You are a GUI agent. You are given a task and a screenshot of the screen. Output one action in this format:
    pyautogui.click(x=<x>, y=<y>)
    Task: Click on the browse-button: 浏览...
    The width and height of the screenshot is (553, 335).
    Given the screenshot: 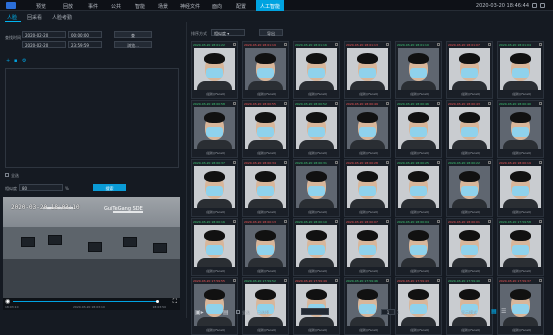 What is the action you would take?
    pyautogui.click(x=133, y=44)
    